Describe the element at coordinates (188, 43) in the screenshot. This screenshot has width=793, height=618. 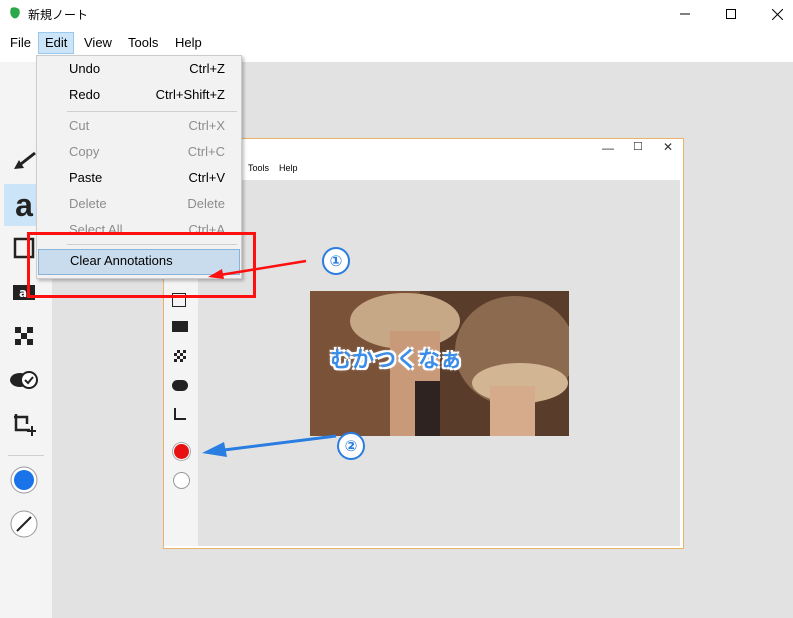
I see `menu-help: Help` at that location.